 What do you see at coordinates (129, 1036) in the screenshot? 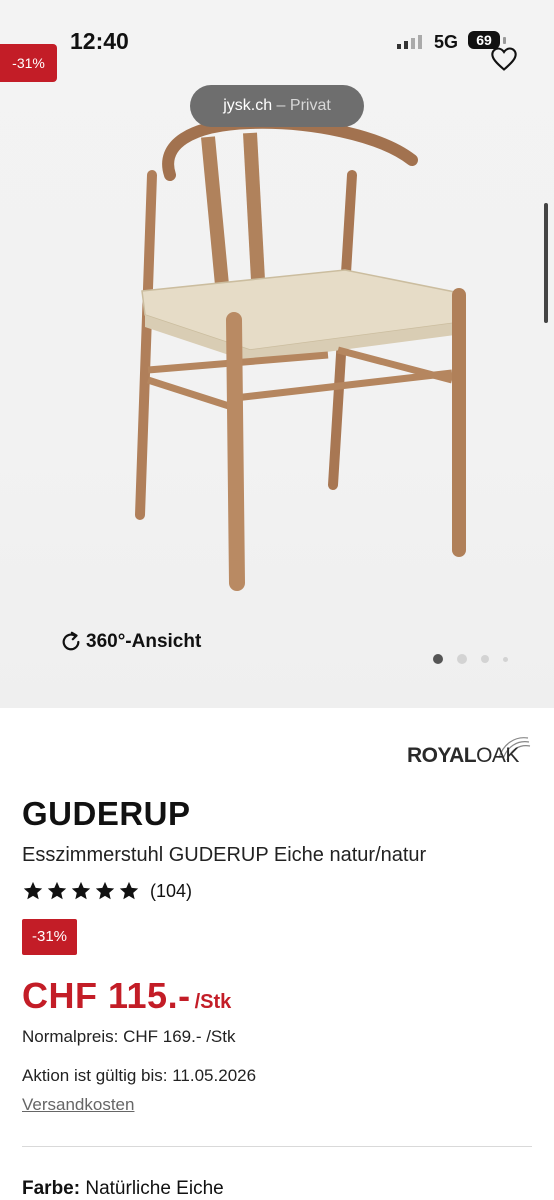
I see `normal-price: Normalpreis: CHF 169.- /Stk` at bounding box center [129, 1036].